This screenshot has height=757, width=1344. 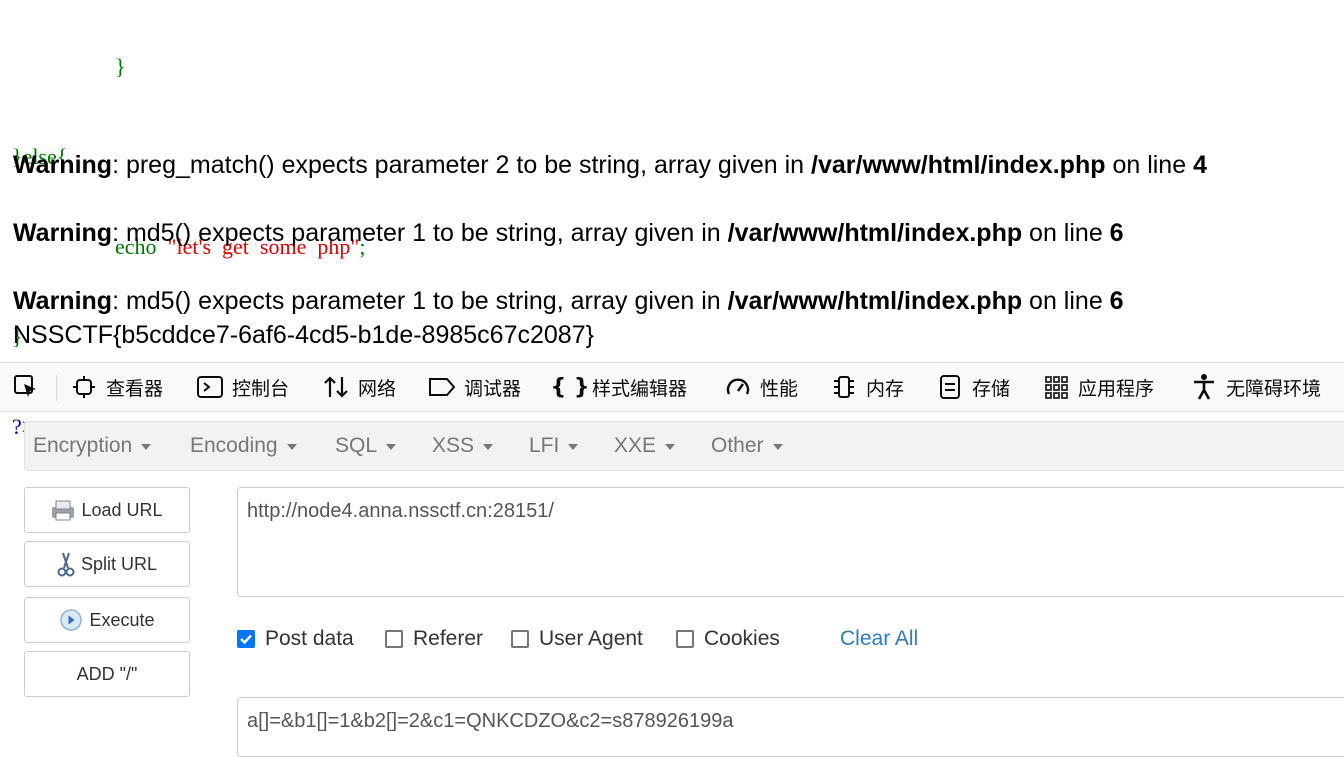 I want to click on tab-network: 网络, so click(x=359, y=387).